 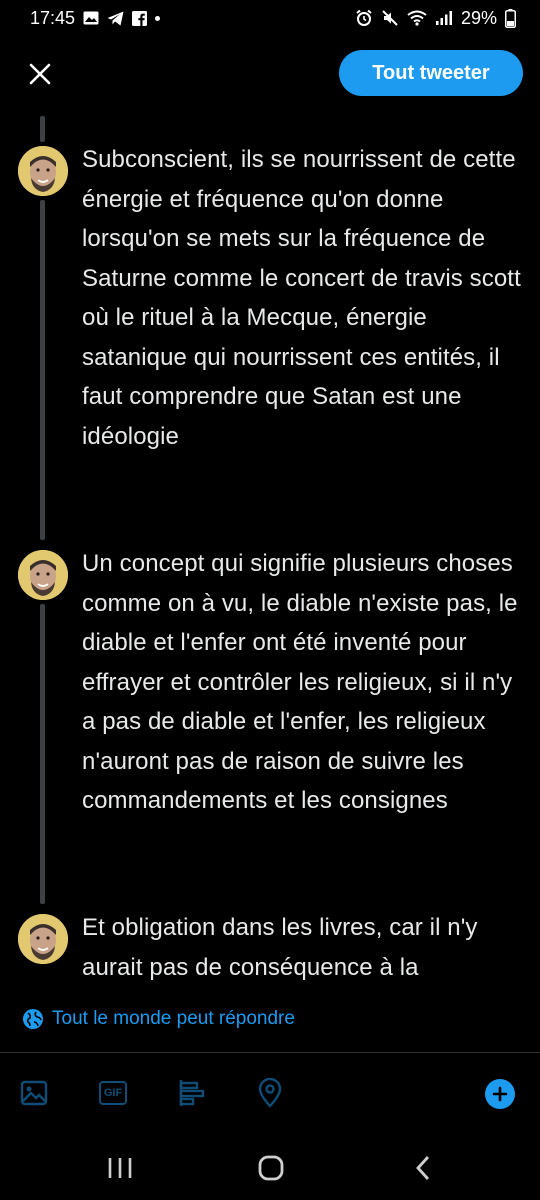 I want to click on close-button, so click(x=40, y=74).